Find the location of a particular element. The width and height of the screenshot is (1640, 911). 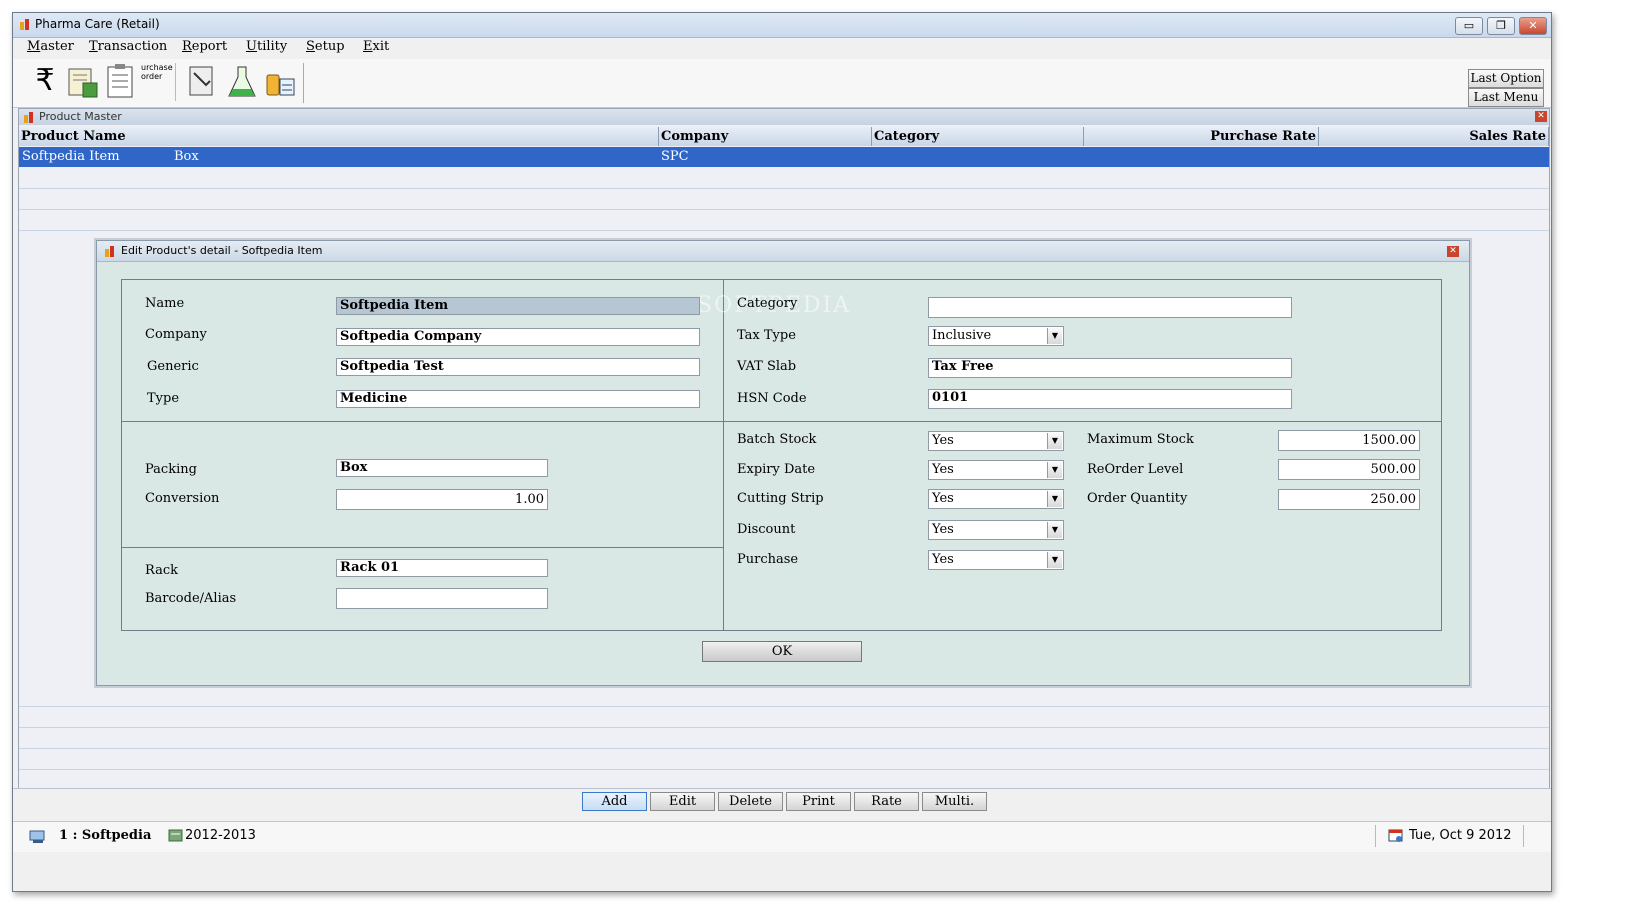

packing-label: Packing is located at coordinates (171, 469).